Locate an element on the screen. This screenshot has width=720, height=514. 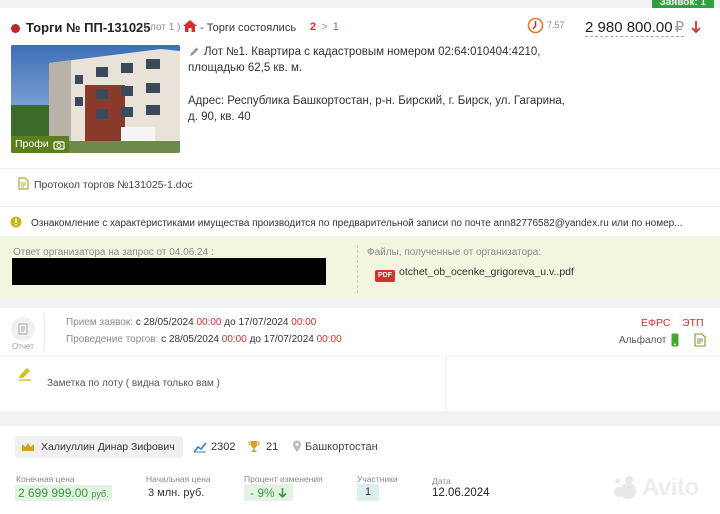
answer-redacted is located at coordinates (169, 271).